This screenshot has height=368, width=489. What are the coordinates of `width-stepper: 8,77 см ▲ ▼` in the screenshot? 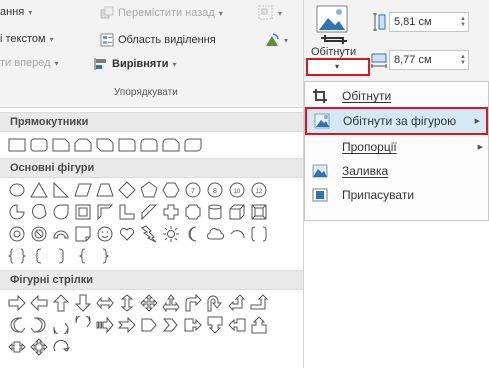 It's located at (429, 60).